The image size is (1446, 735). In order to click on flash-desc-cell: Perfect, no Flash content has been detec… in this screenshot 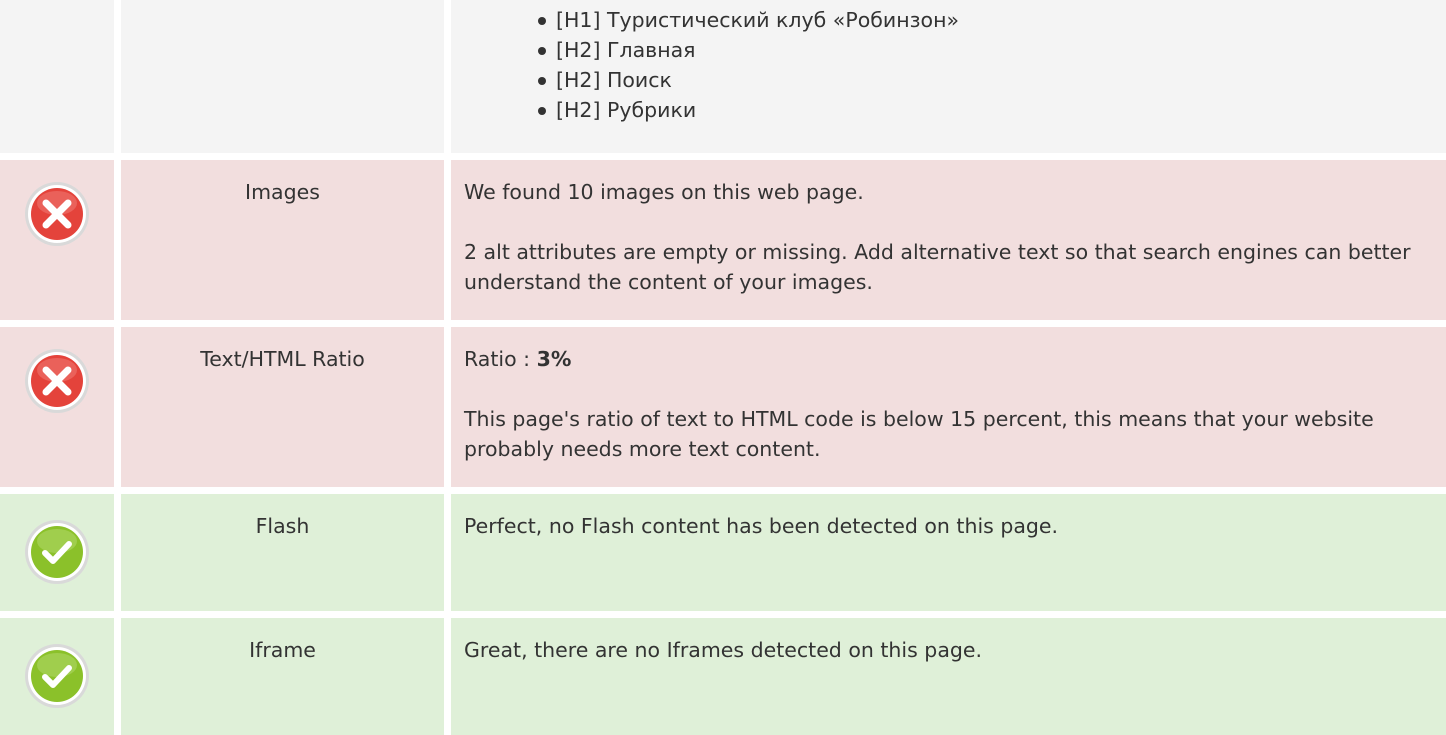, I will do `click(948, 552)`.